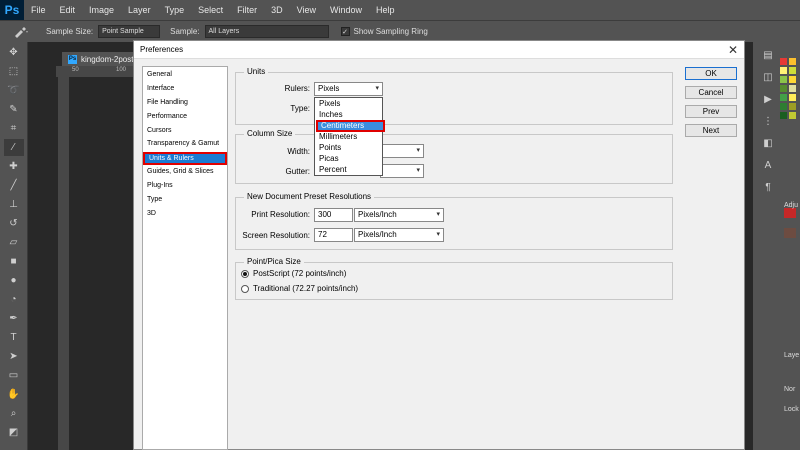 This screenshot has width=800, height=450. What do you see at coordinates (68, 10) in the screenshot?
I see `menu-edit: Edit` at bounding box center [68, 10].